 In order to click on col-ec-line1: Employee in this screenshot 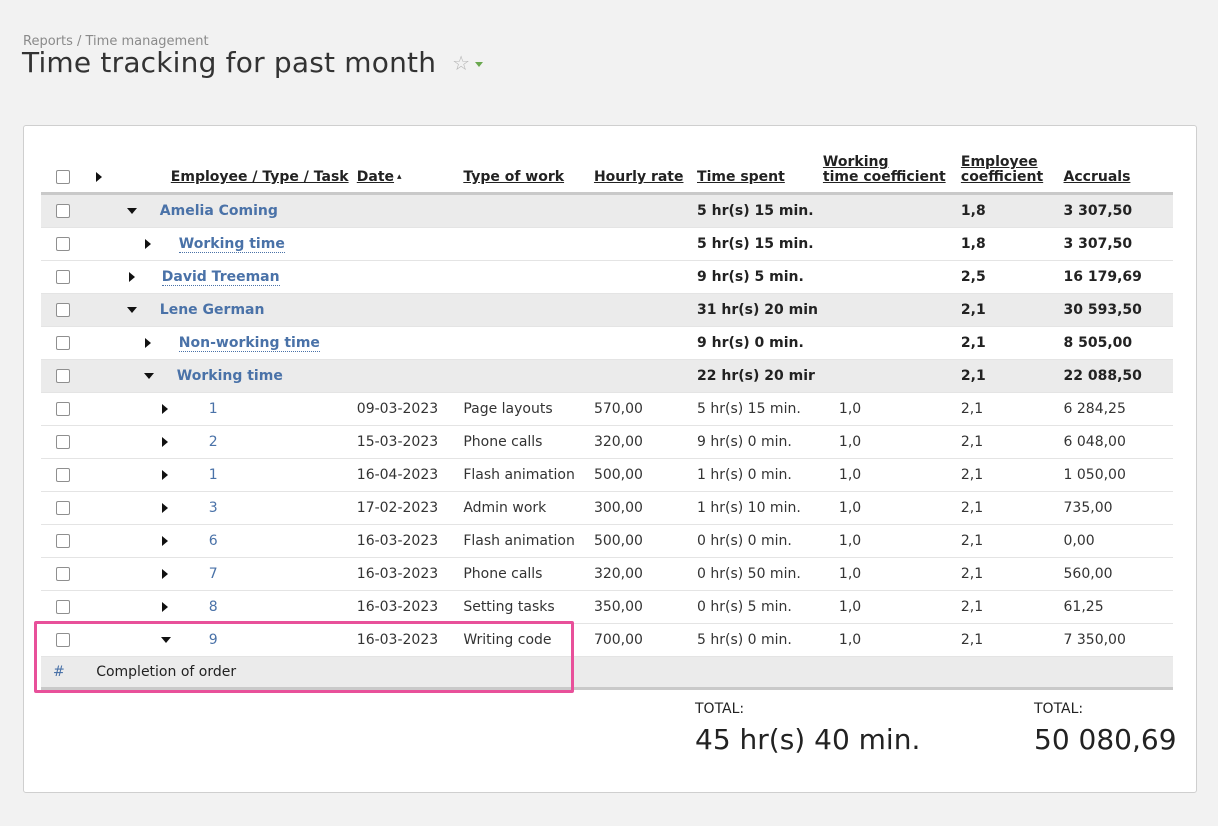, I will do `click(999, 162)`.